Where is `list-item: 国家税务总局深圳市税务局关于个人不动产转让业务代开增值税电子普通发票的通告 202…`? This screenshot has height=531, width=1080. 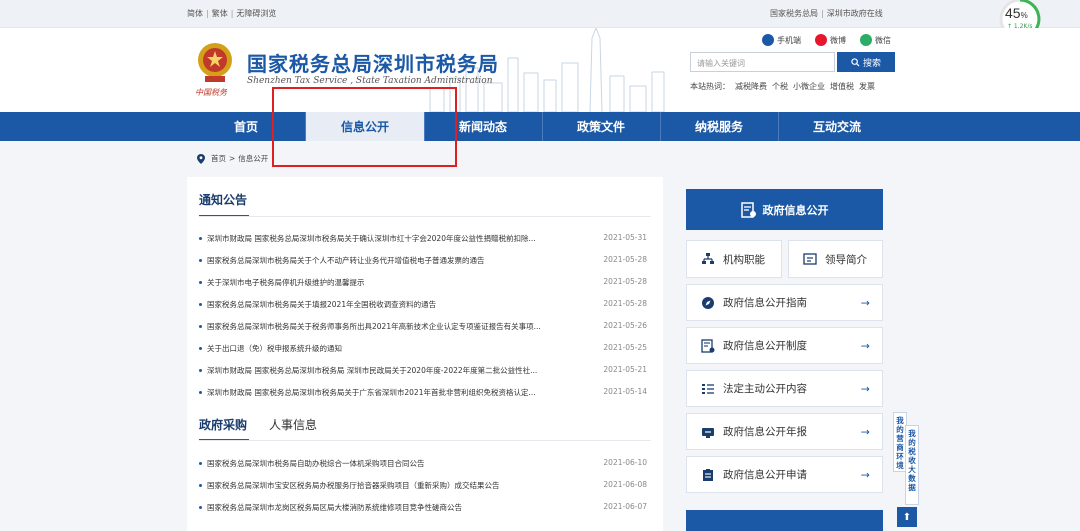
list-item: 国家税务总局深圳市税务局关于个人不动产转让业务代开增值税电子普通发票的通告 202… is located at coordinates (426, 261).